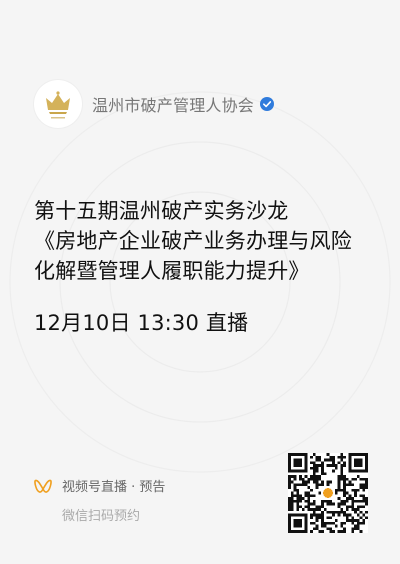 This screenshot has height=564, width=400. What do you see at coordinates (43, 486) in the screenshot?
I see `wechat-channels-icon` at bounding box center [43, 486].